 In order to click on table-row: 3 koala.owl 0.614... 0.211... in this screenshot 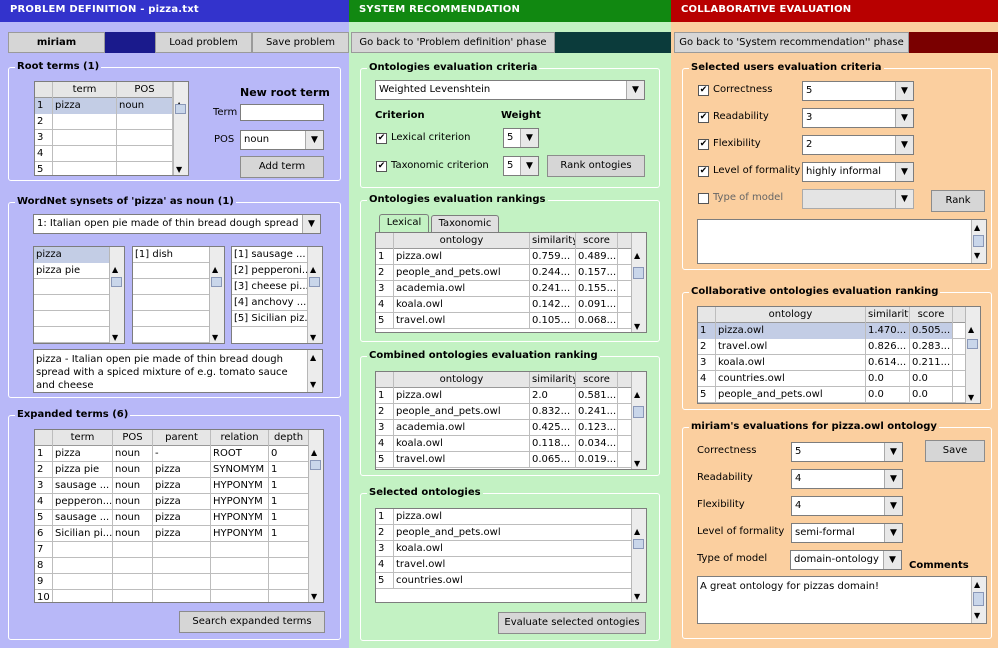, I will do `click(831, 363)`.